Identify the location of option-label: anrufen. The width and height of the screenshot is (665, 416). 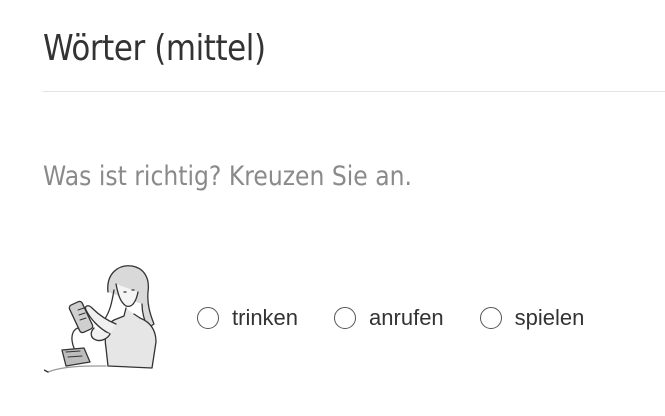
(406, 317).